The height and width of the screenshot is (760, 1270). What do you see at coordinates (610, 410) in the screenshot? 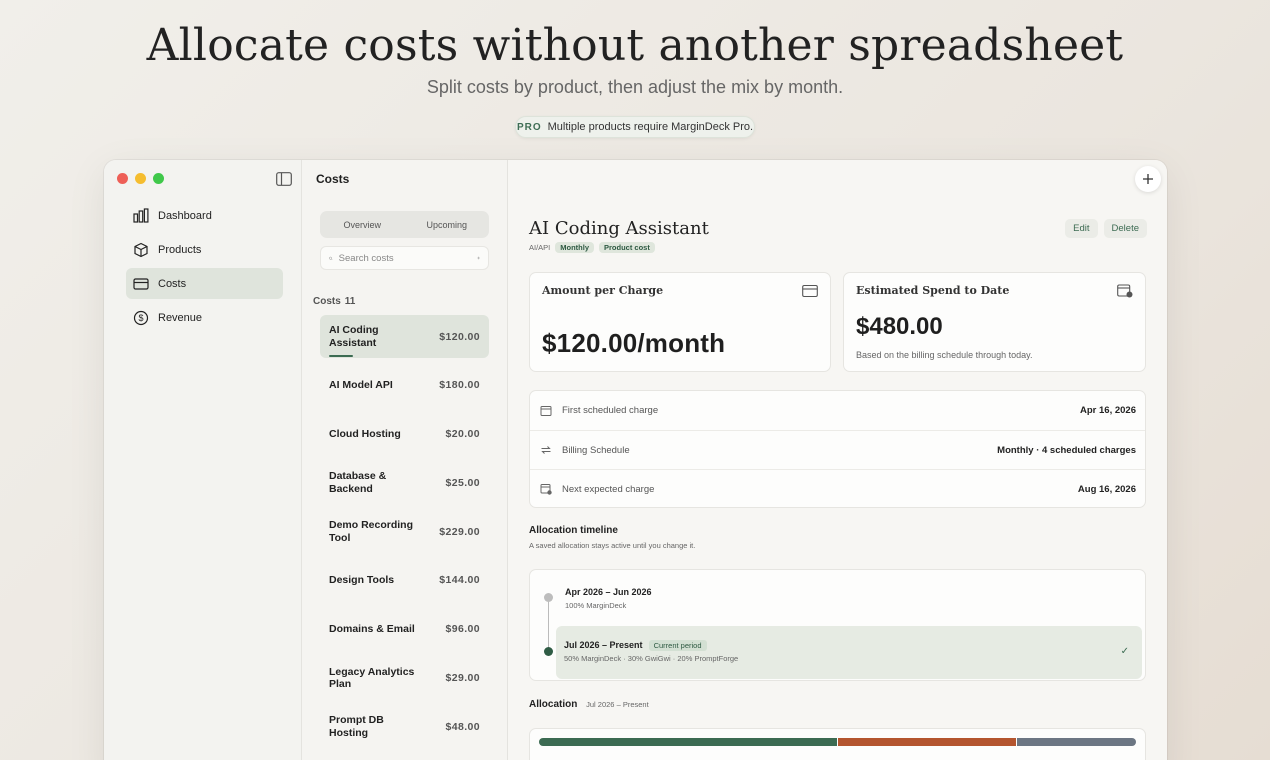
I see `info-label: First scheduled charge` at bounding box center [610, 410].